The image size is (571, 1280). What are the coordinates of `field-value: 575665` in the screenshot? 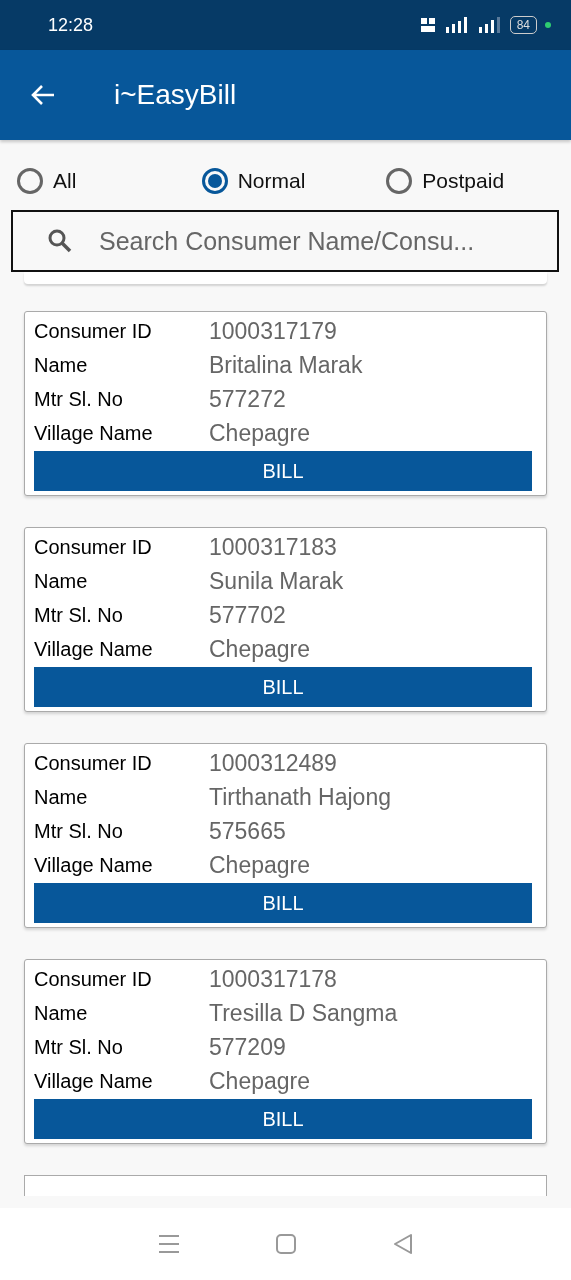 It's located at (247, 831).